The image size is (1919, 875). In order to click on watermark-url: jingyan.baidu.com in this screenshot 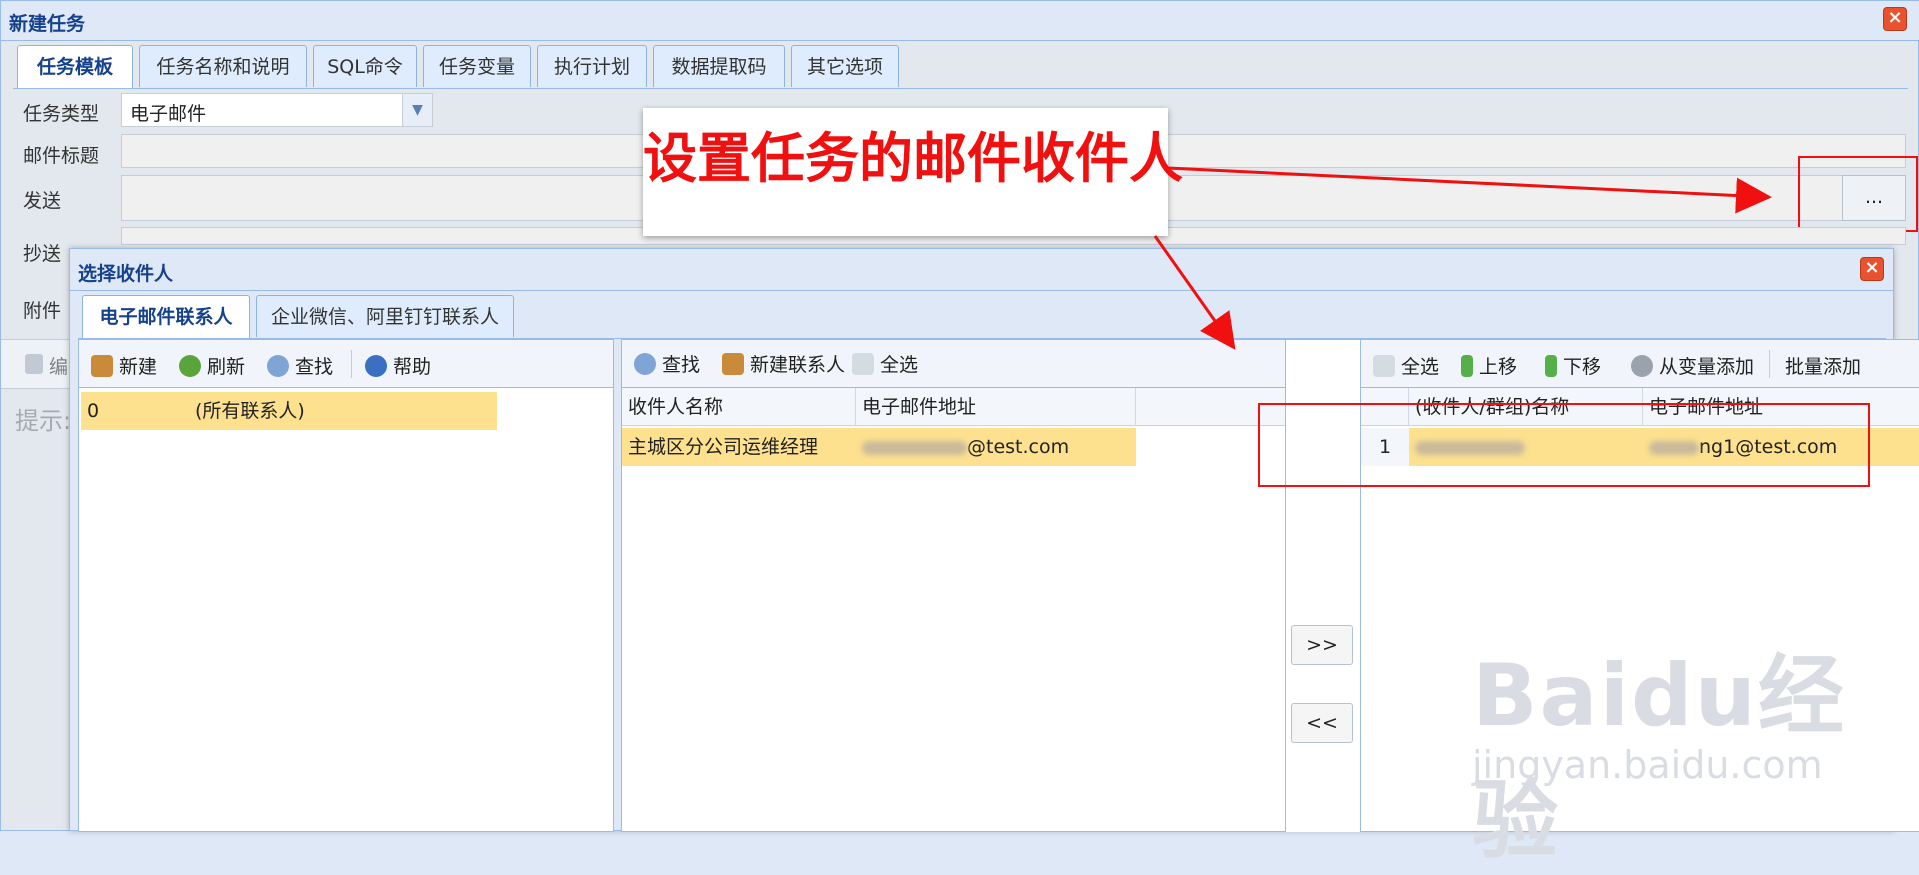, I will do `click(1647, 765)`.